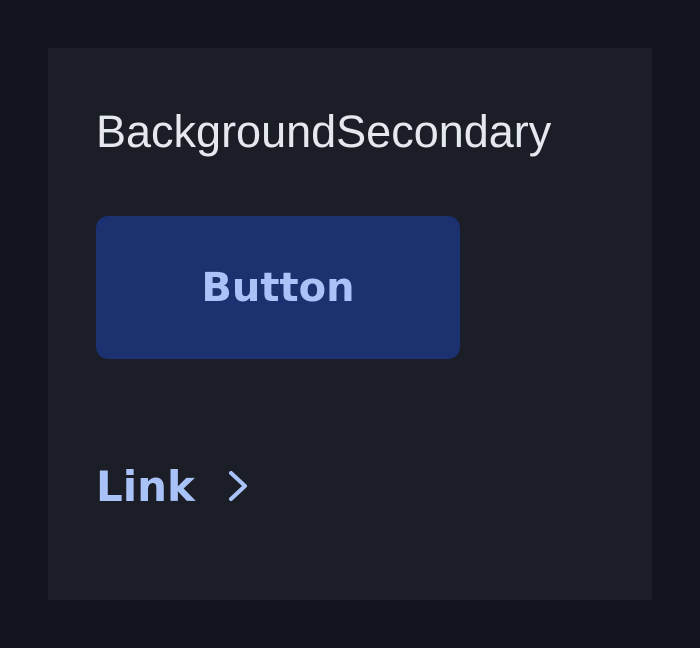  What do you see at coordinates (278, 287) in the screenshot?
I see `primary-button: Button` at bounding box center [278, 287].